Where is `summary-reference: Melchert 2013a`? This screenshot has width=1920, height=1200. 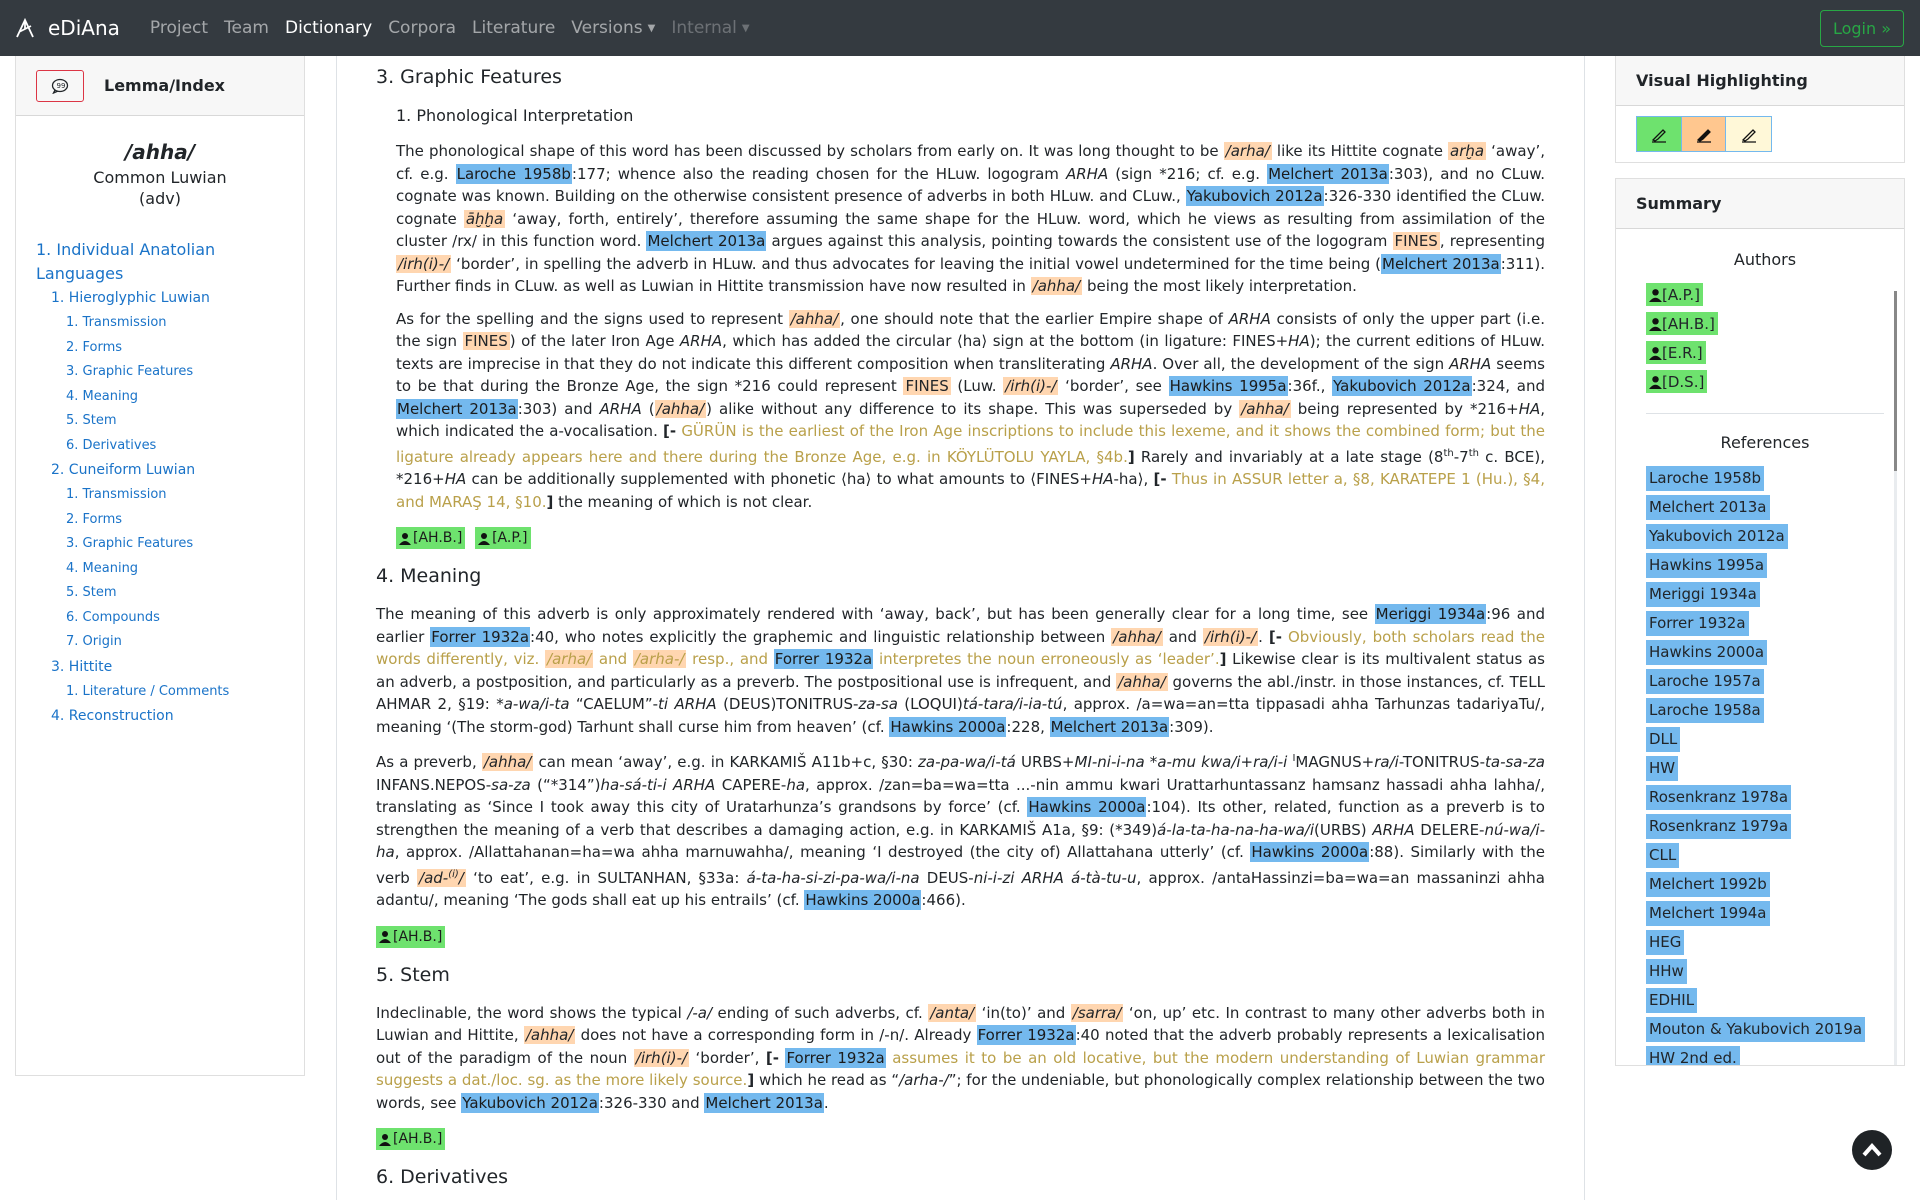
summary-reference: Melchert 2013a is located at coordinates (1708, 507).